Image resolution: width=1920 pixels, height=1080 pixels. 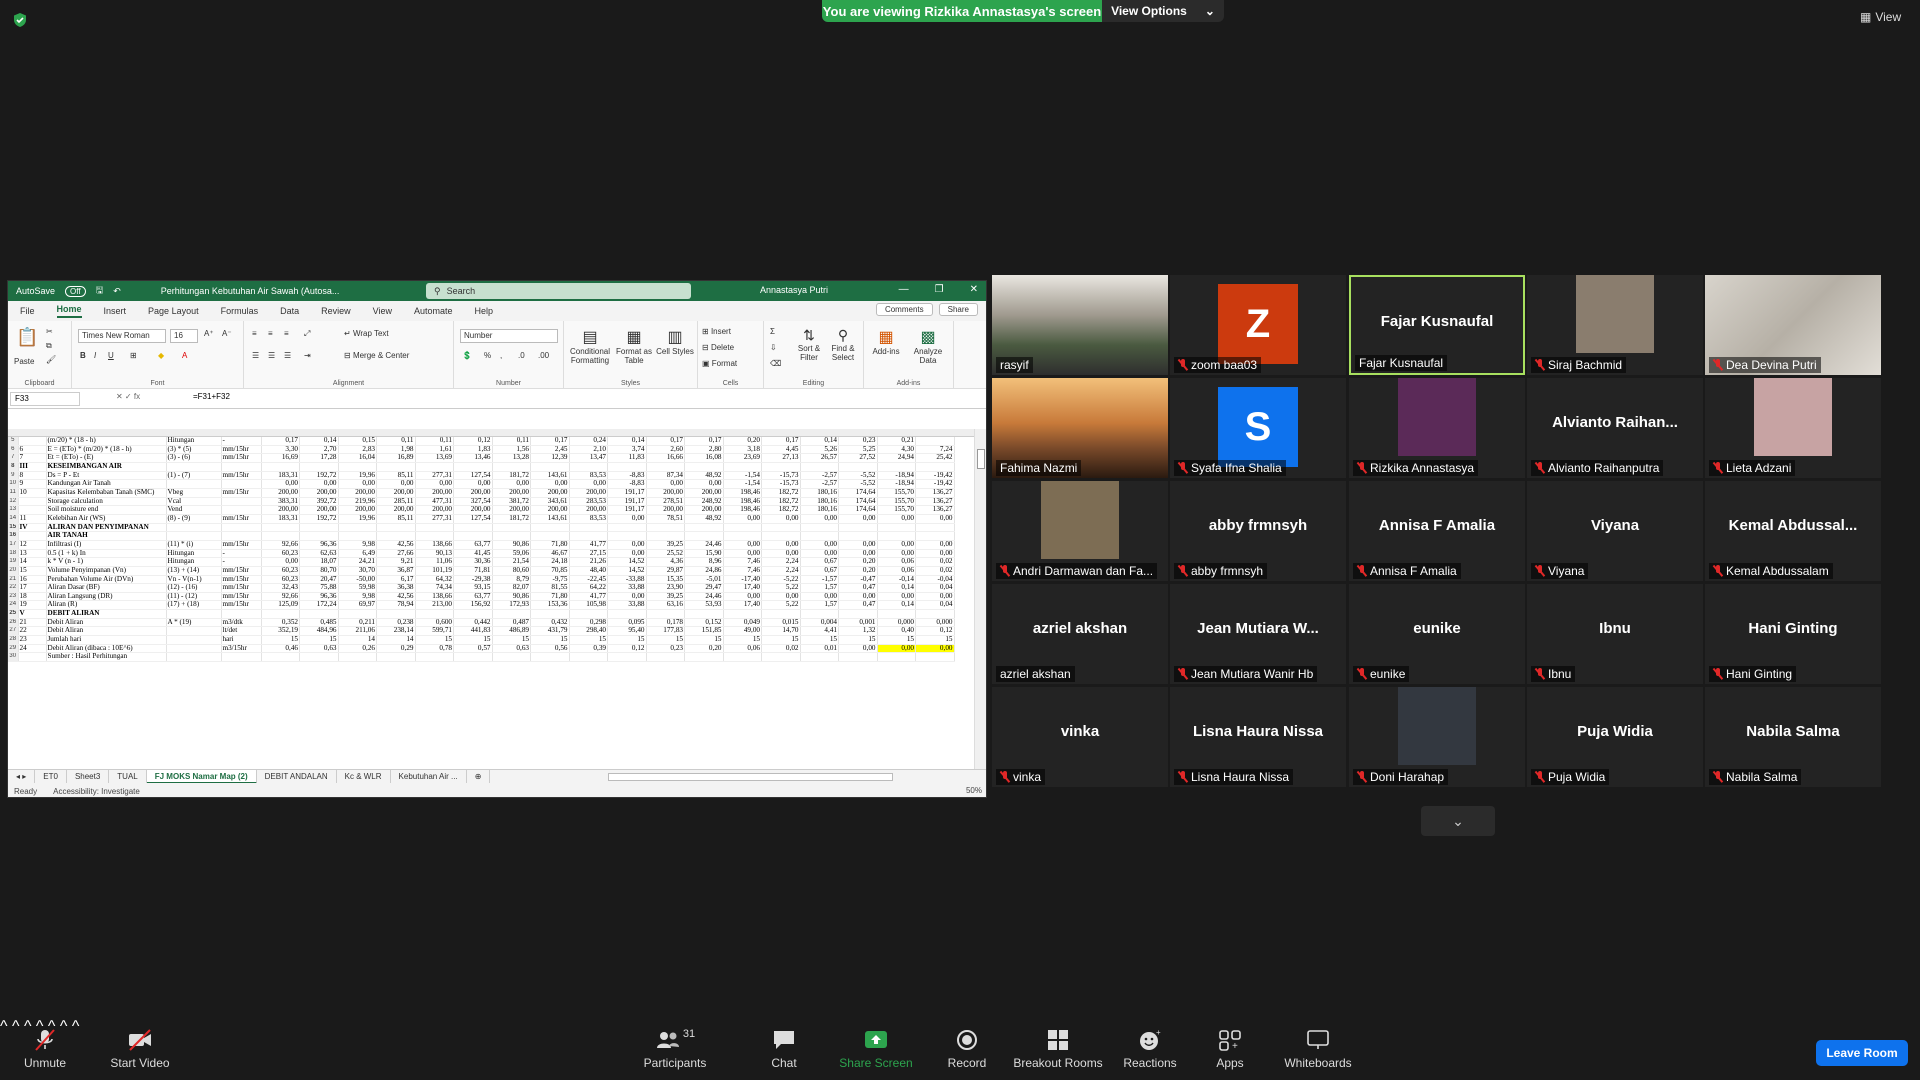 I want to click on table-cell: 484,96, so click(x=319, y=631).